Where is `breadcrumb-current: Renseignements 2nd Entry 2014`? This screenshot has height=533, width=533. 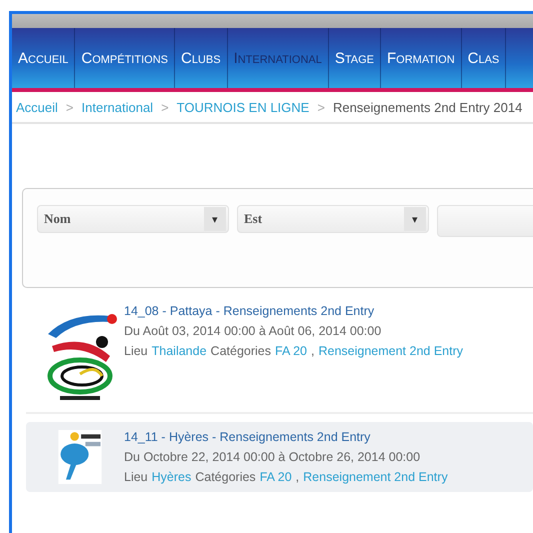 breadcrumb-current: Renseignements 2nd Entry 2014 is located at coordinates (427, 107).